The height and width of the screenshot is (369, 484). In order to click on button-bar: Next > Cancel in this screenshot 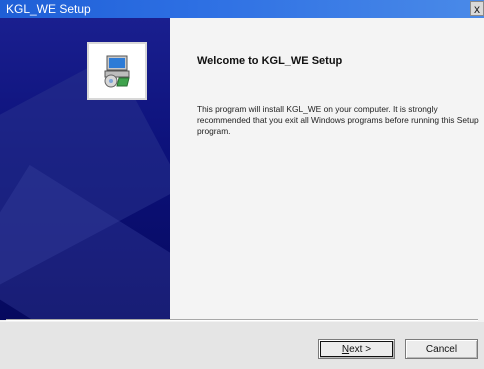, I will do `click(242, 345)`.